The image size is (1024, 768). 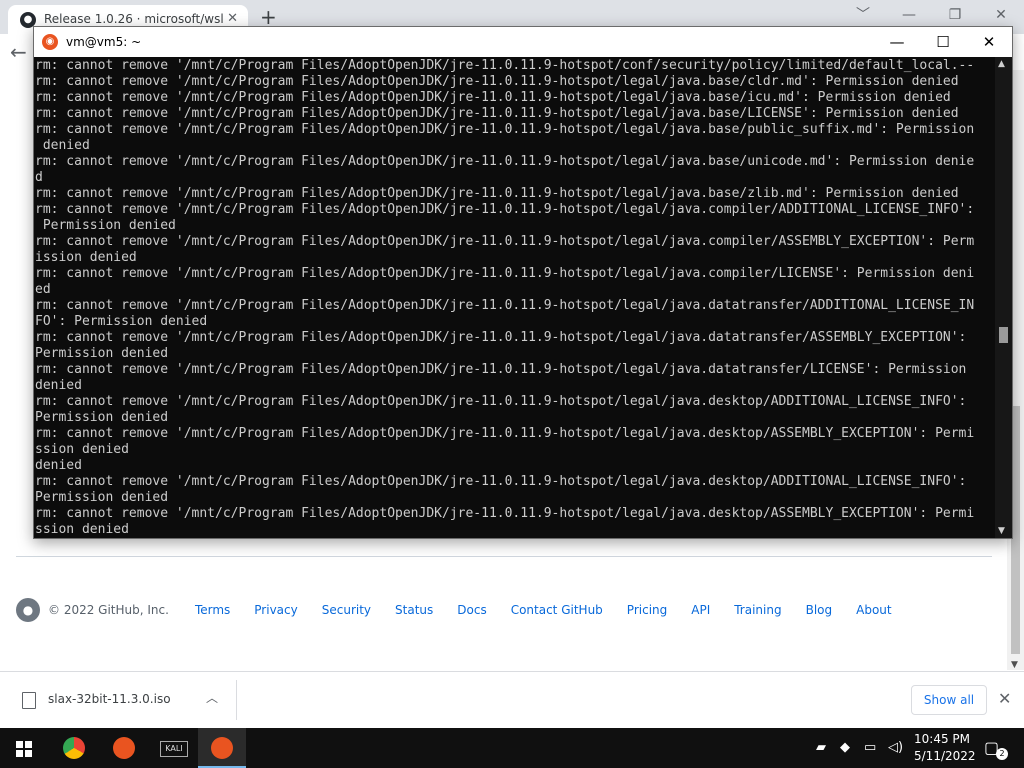 What do you see at coordinates (873, 610) in the screenshot?
I see `footer-link-about: About` at bounding box center [873, 610].